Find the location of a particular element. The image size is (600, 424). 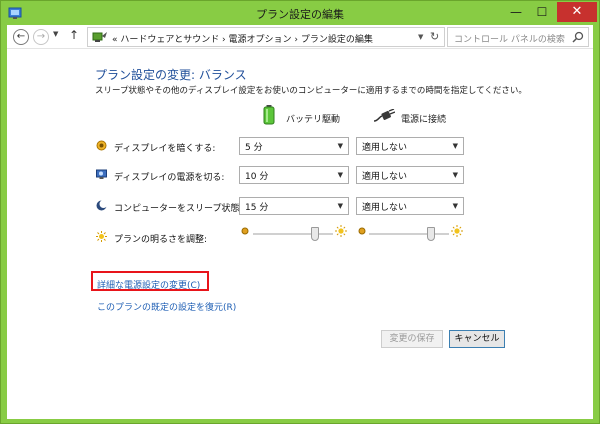

search-input: コントロール パネルの検索 is located at coordinates (509, 38).